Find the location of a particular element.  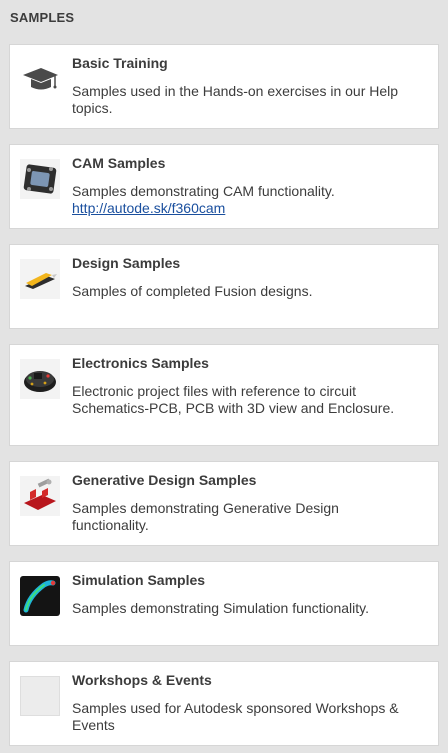

generative-part-thumbnail is located at coordinates (40, 496).